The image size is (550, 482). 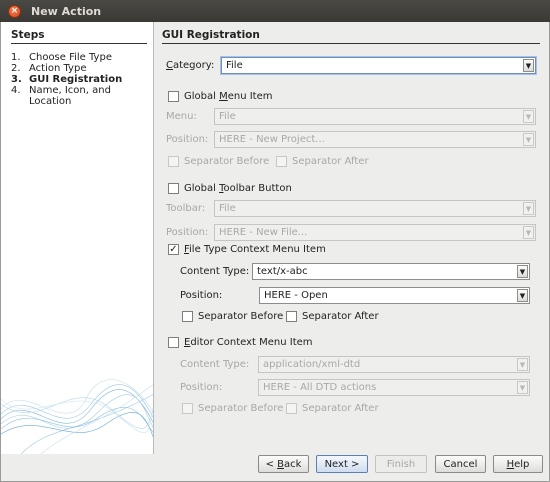 I want to click on back-button: < Back, so click(x=283, y=464).